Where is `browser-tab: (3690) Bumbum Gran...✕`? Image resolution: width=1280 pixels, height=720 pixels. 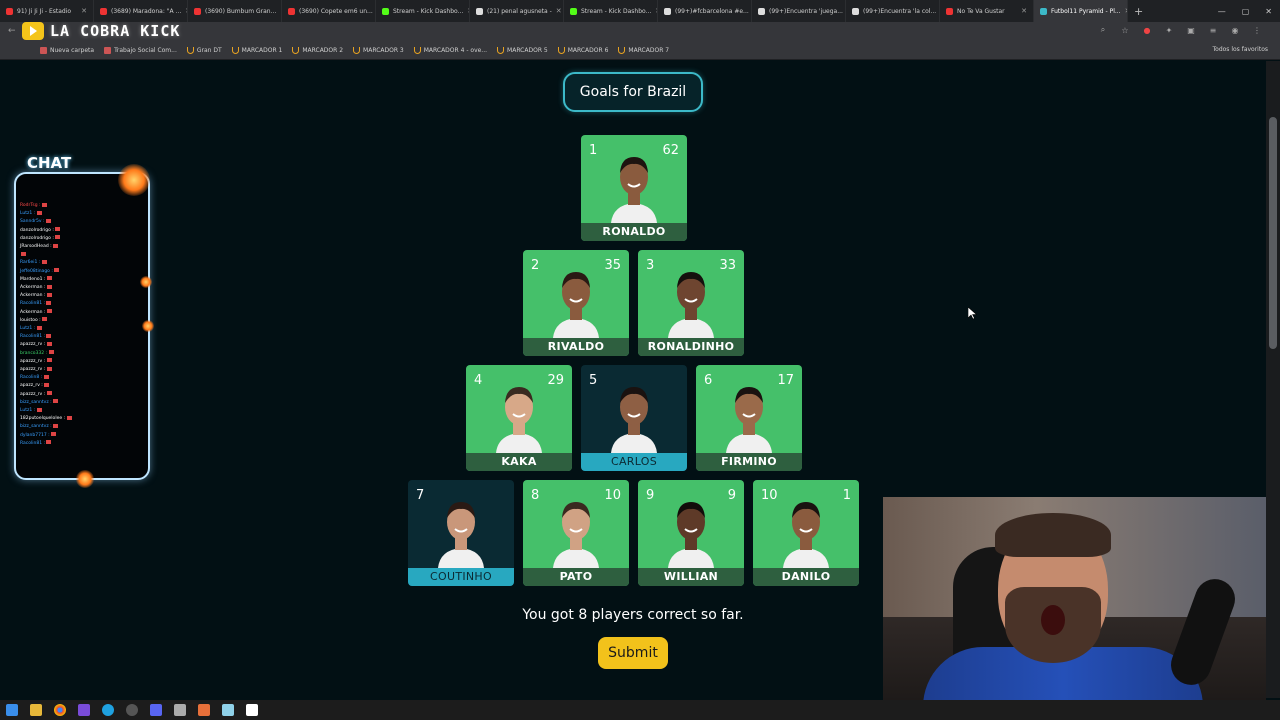 browser-tab: (3690) Bumbum Gran...✕ is located at coordinates (235, 11).